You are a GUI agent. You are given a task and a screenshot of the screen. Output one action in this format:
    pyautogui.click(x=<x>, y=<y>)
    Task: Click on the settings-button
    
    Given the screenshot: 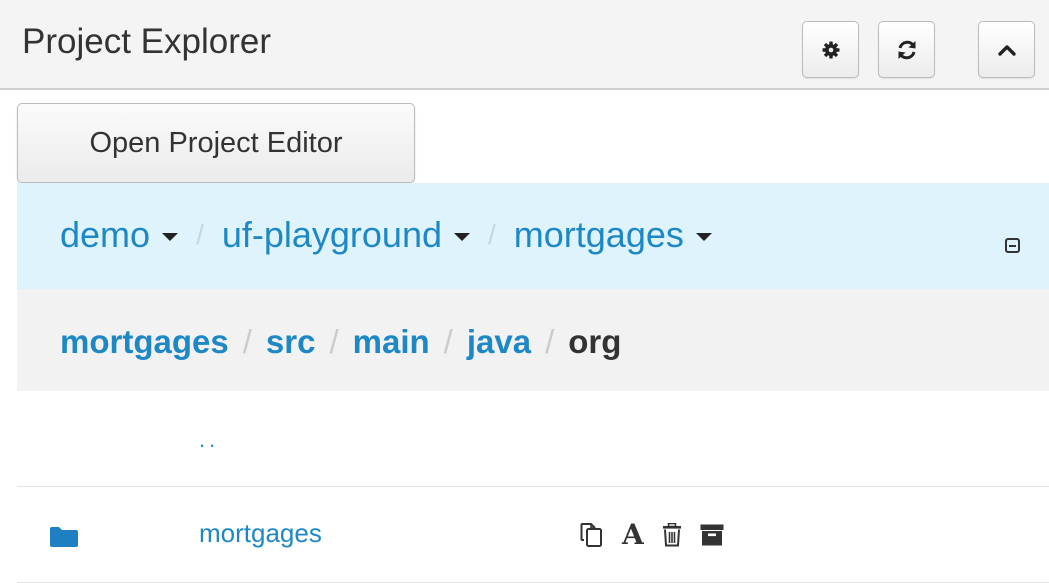 What is the action you would take?
    pyautogui.click(x=830, y=49)
    